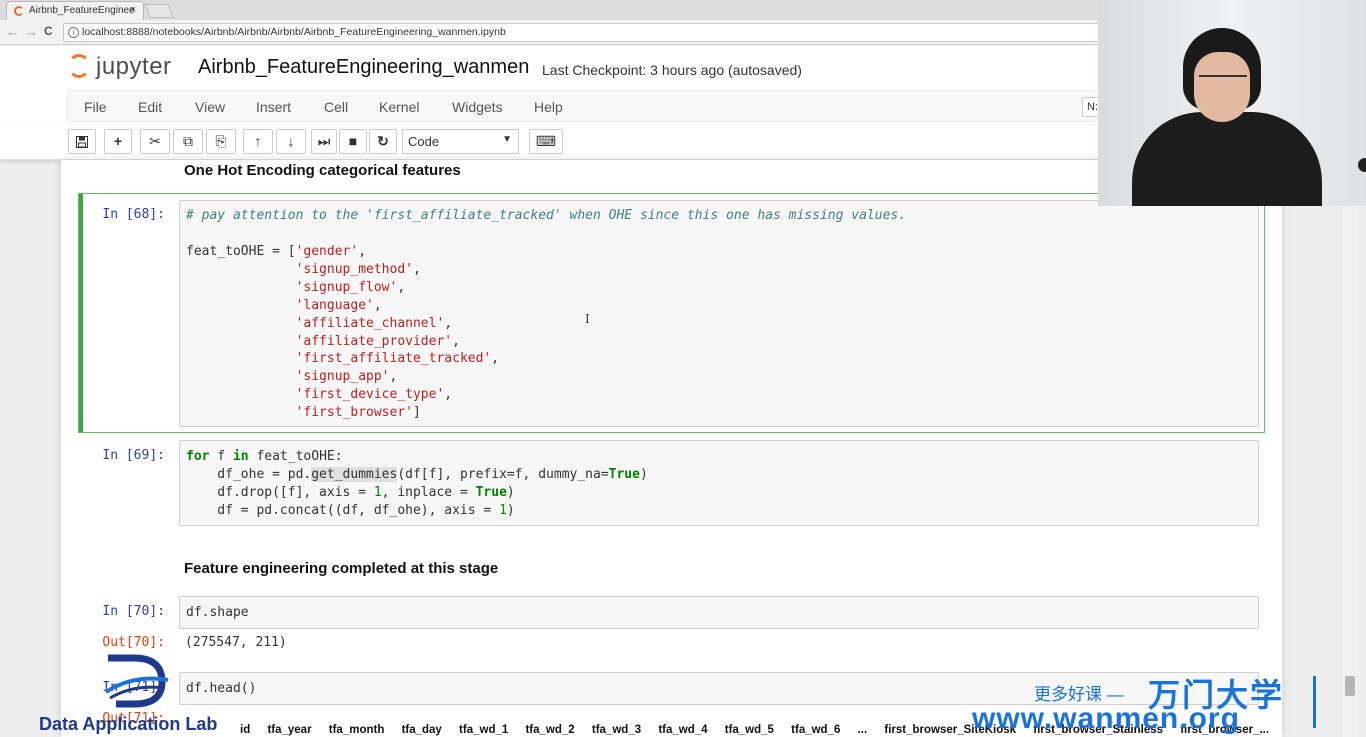  Describe the element at coordinates (353, 141) in the screenshot. I see `interrupt-button: ■` at that location.